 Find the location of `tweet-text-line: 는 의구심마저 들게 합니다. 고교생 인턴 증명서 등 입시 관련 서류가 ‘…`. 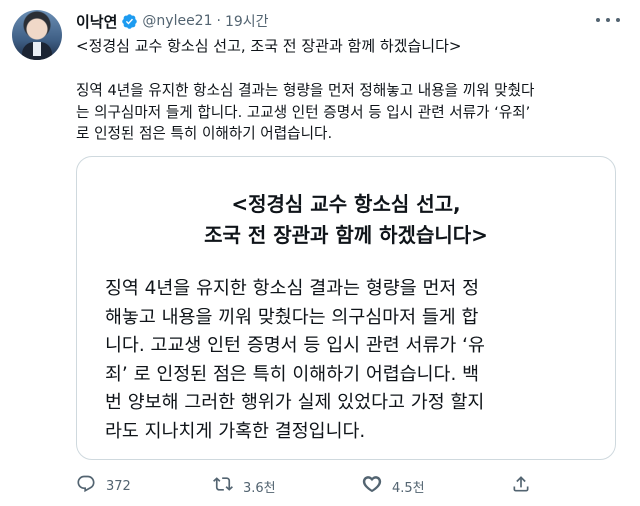

tweet-text-line: 는 의구심마저 들게 합니다. 고교생 인턴 증명서 등 입시 관련 서류가 ‘… is located at coordinates (303, 112).